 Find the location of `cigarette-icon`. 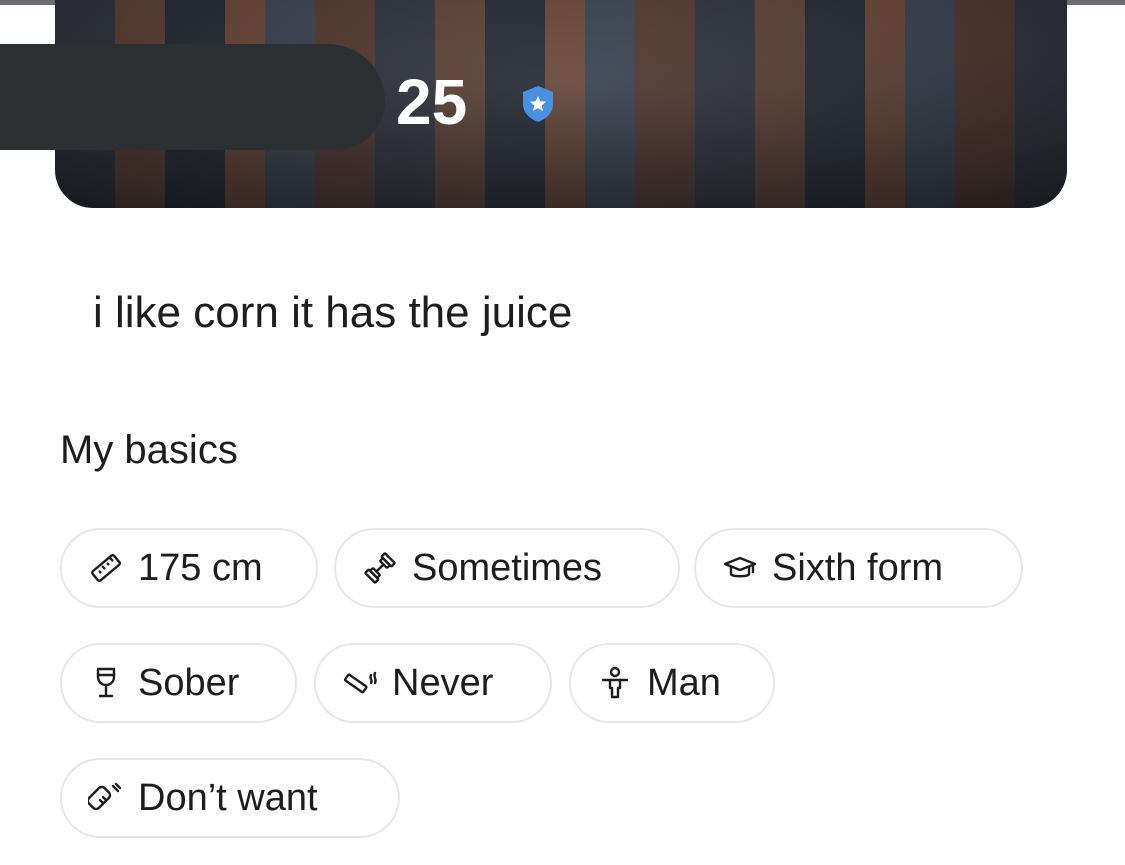

cigarette-icon is located at coordinates (360, 682).